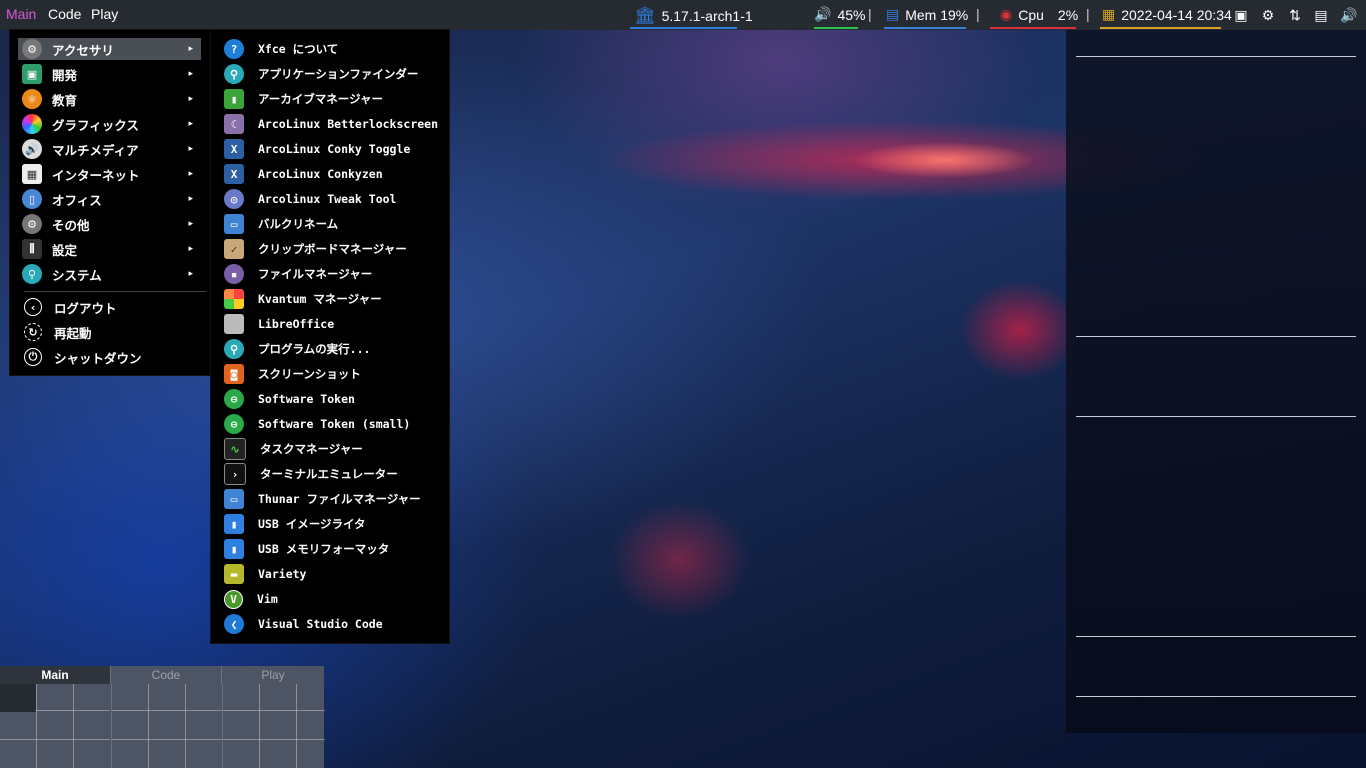 This screenshot has height=768, width=1366. Describe the element at coordinates (1349, 15) in the screenshot. I see `speaker-tray-icon: 🔊` at that location.